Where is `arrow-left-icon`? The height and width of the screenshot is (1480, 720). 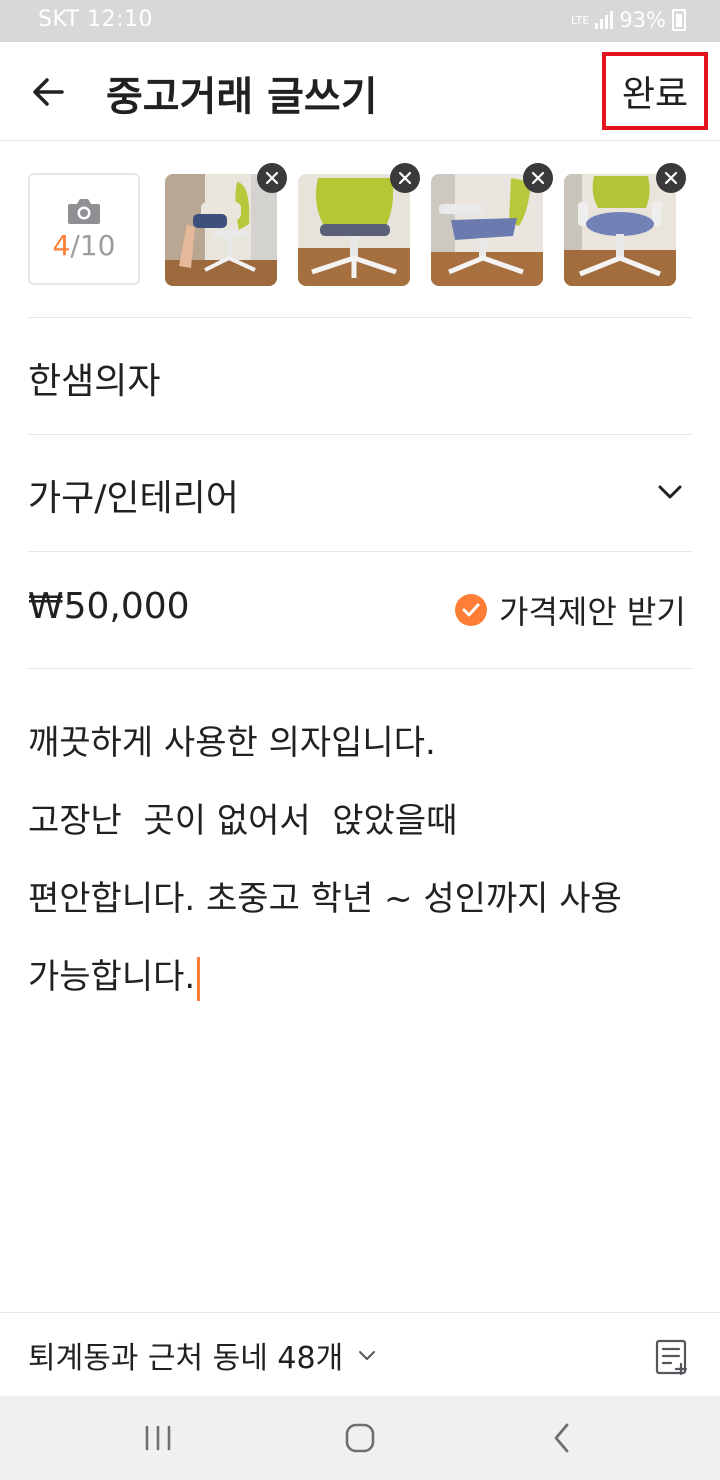
arrow-left-icon is located at coordinates (48, 92).